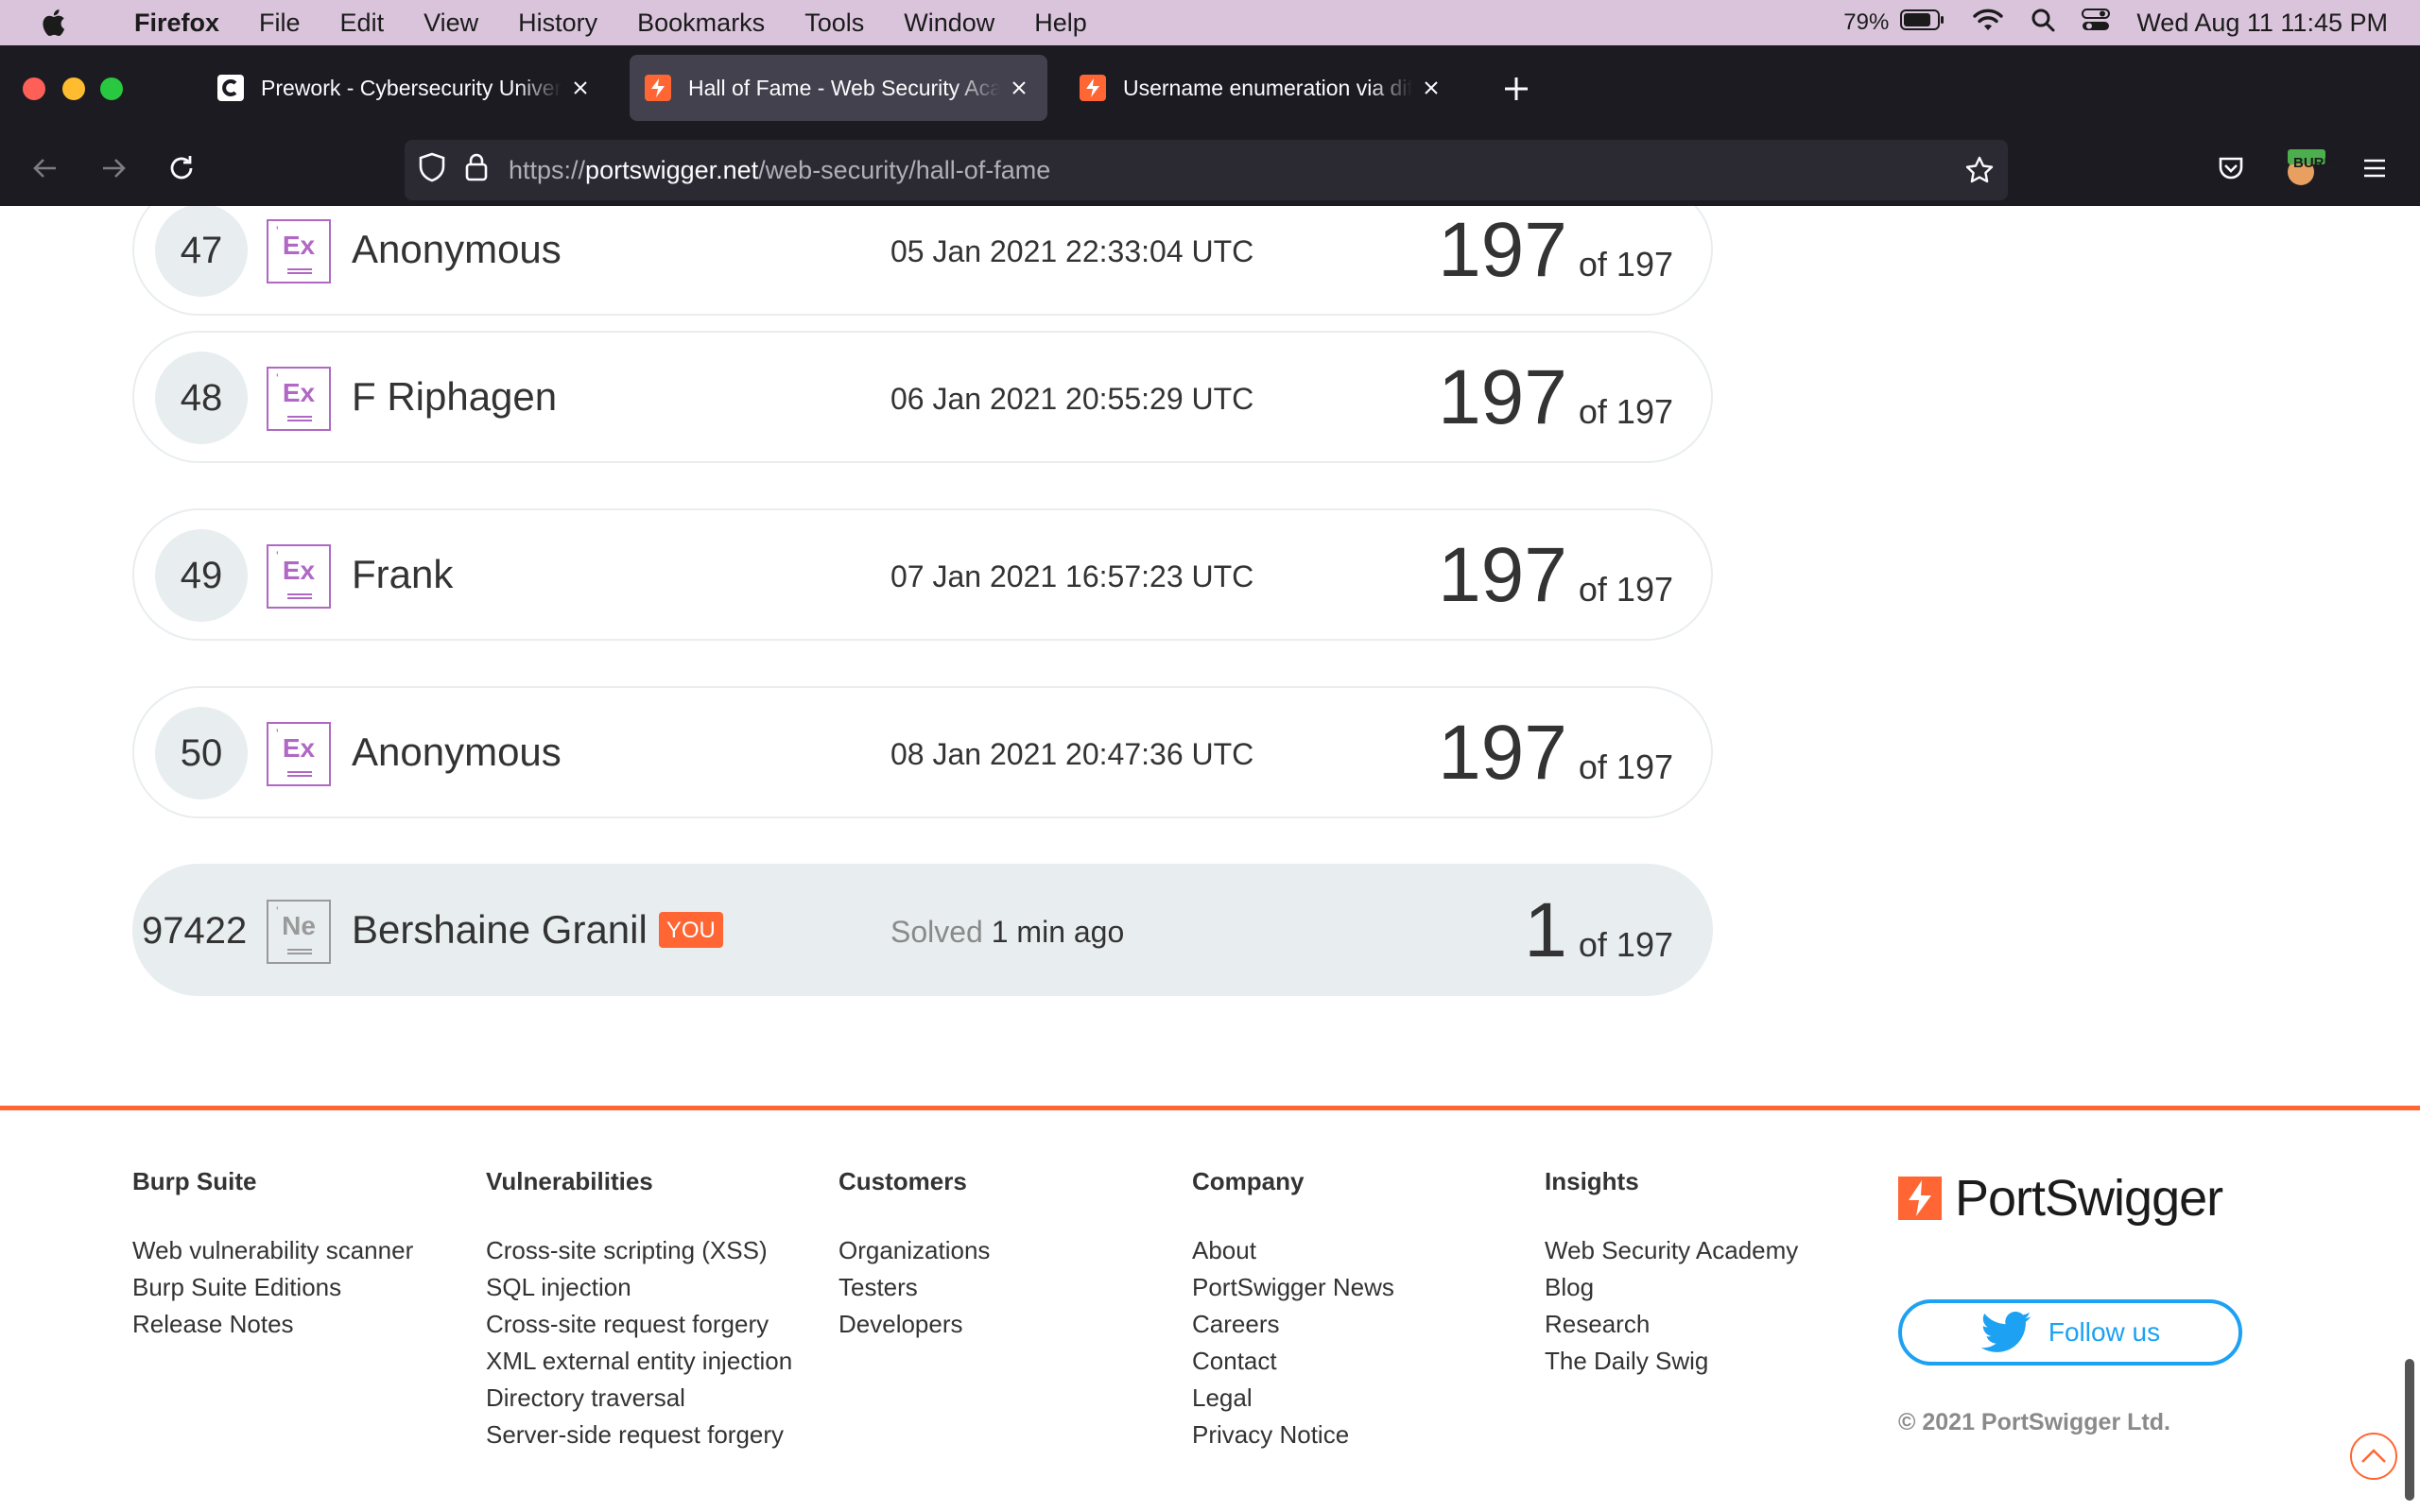  Describe the element at coordinates (195, 930) in the screenshot. I see `rank-number: 97422` at that location.